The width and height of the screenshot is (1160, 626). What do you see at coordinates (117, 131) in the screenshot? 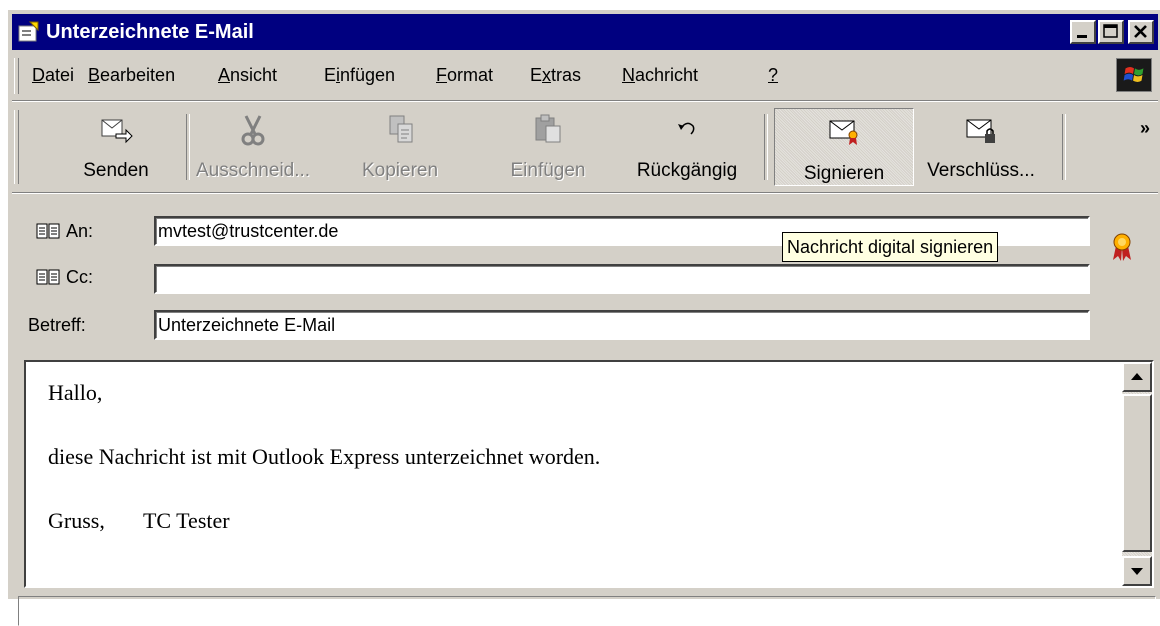
I see `send-icon` at bounding box center [117, 131].